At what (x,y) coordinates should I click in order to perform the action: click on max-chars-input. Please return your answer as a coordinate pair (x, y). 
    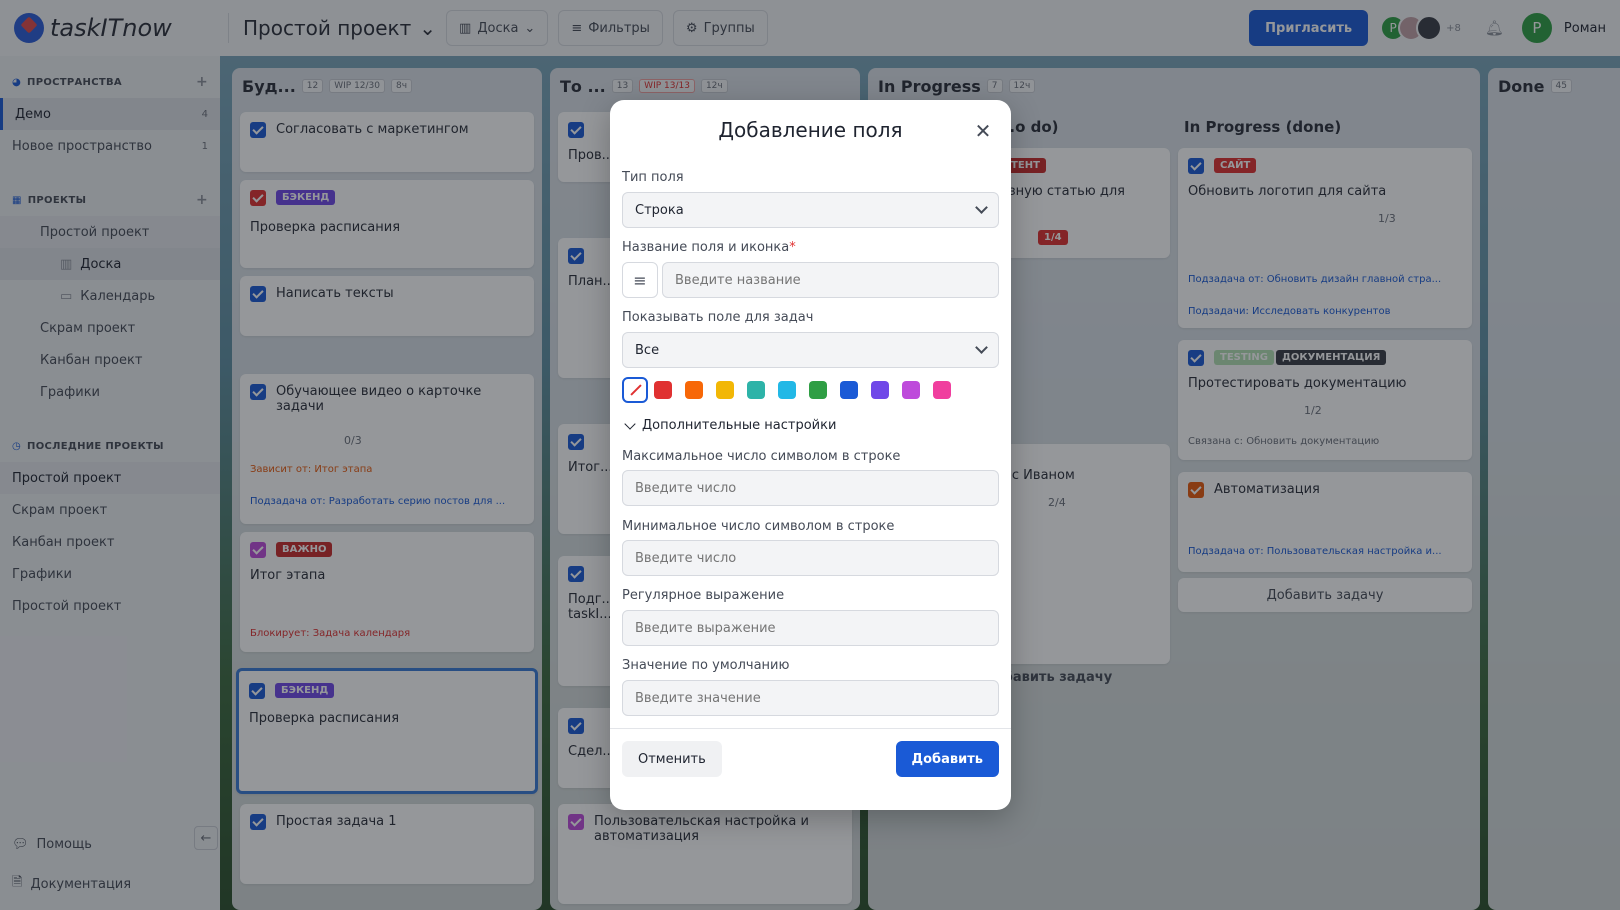
    Looking at the image, I should click on (810, 488).